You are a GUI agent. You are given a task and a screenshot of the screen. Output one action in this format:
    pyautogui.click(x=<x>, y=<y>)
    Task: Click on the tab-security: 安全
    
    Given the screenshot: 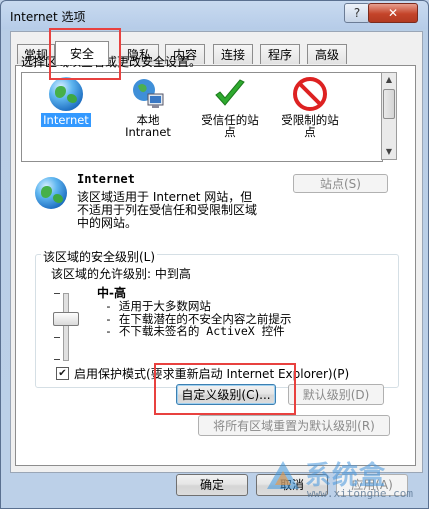 What is the action you would take?
    pyautogui.click(x=82, y=53)
    